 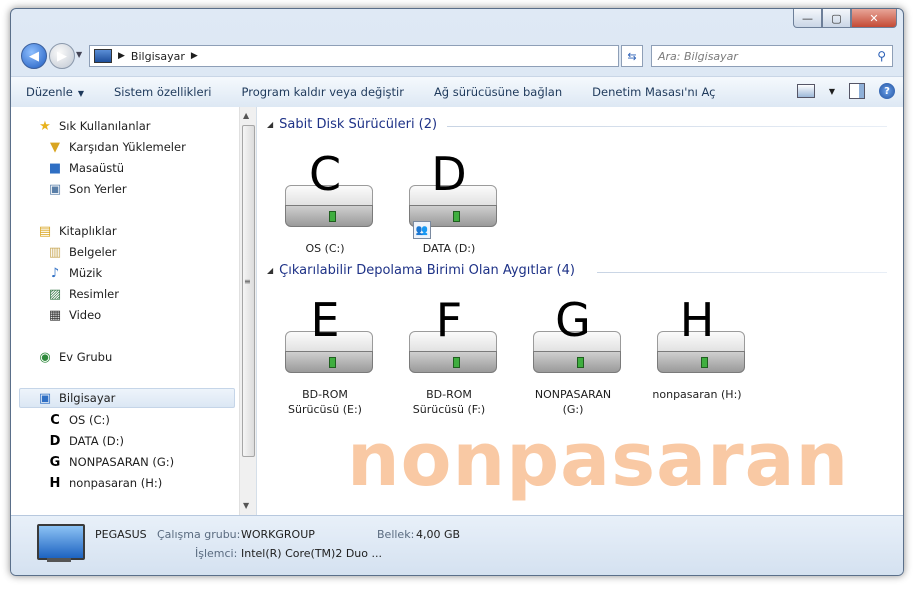 I want to click on computer-icon: ▣, so click(x=45, y=398).